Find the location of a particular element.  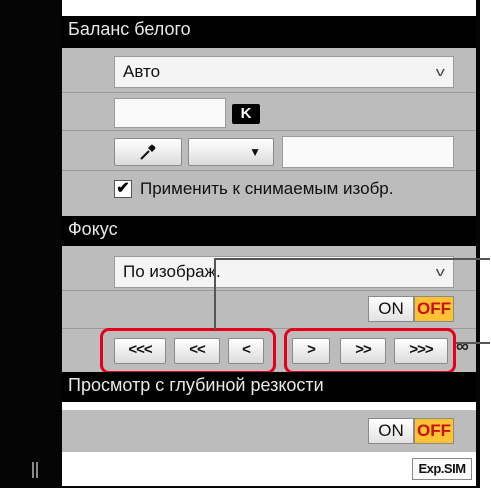

drag-handle-icon is located at coordinates (36, 470).